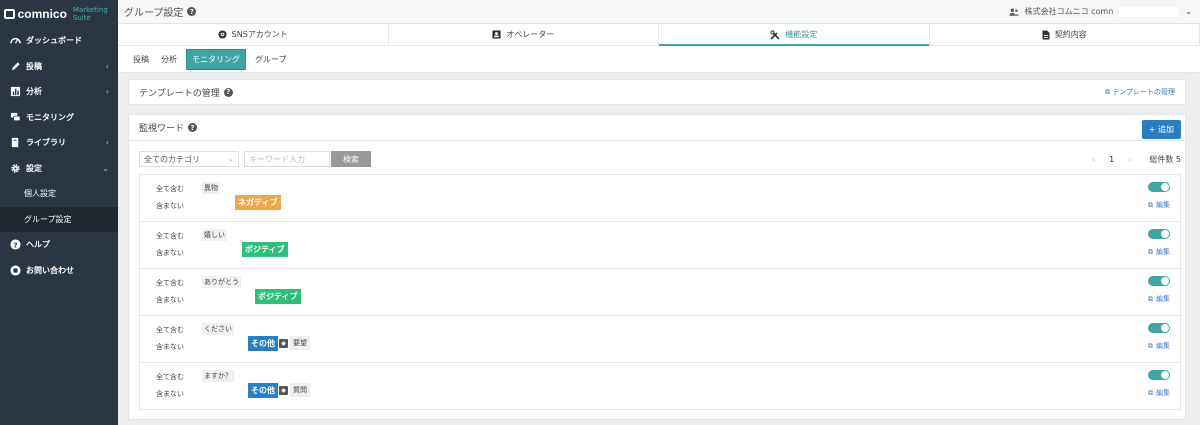 The width and height of the screenshot is (1200, 425). Describe the element at coordinates (258, 202) in the screenshot. I see `sentiment-badge: ネガティブ` at that location.